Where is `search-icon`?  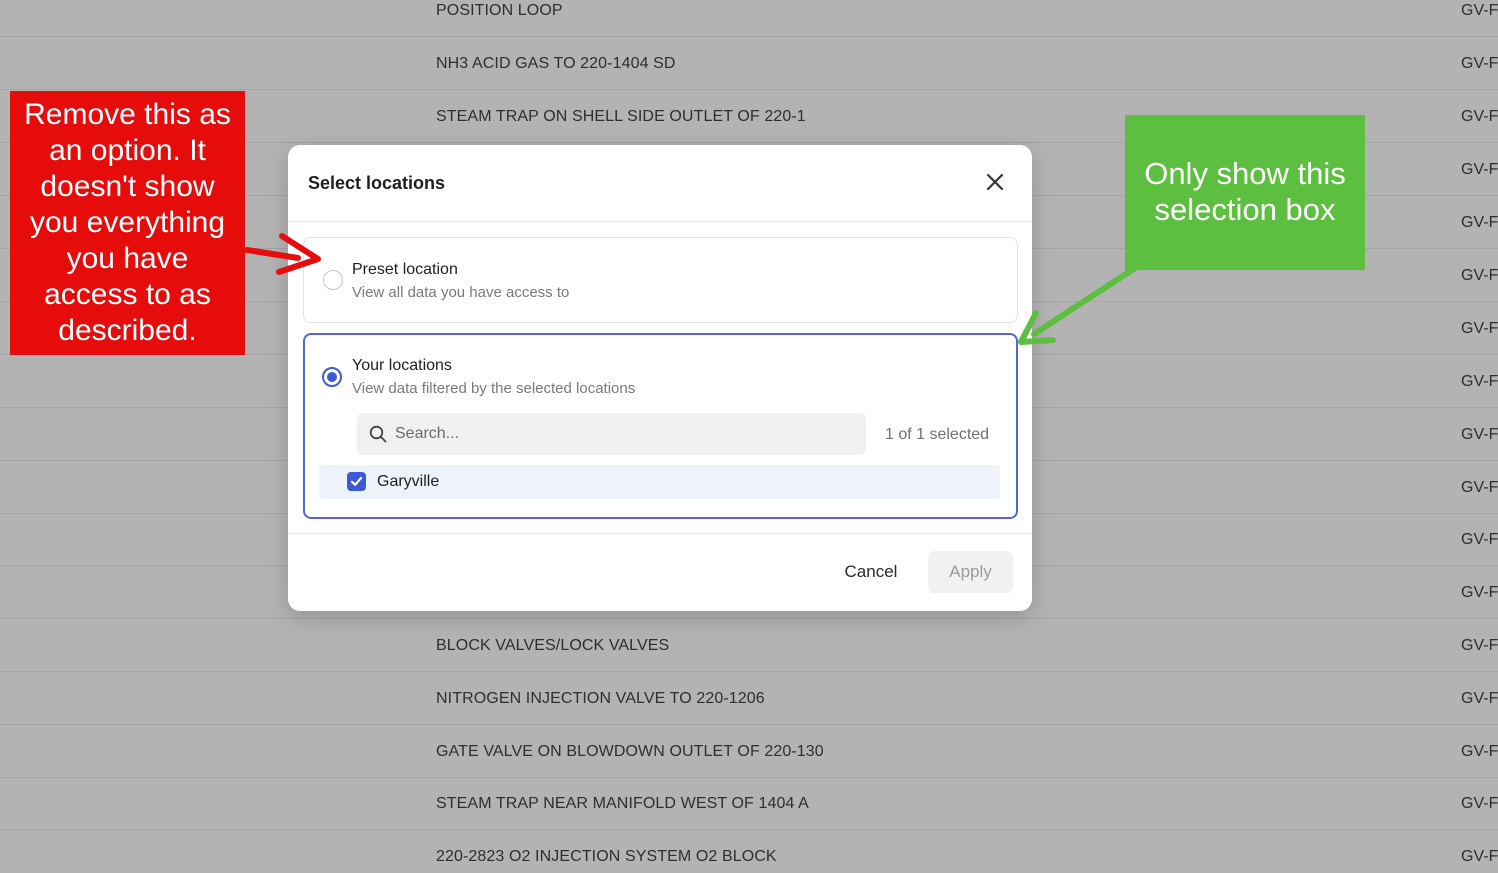
search-icon is located at coordinates (378, 434).